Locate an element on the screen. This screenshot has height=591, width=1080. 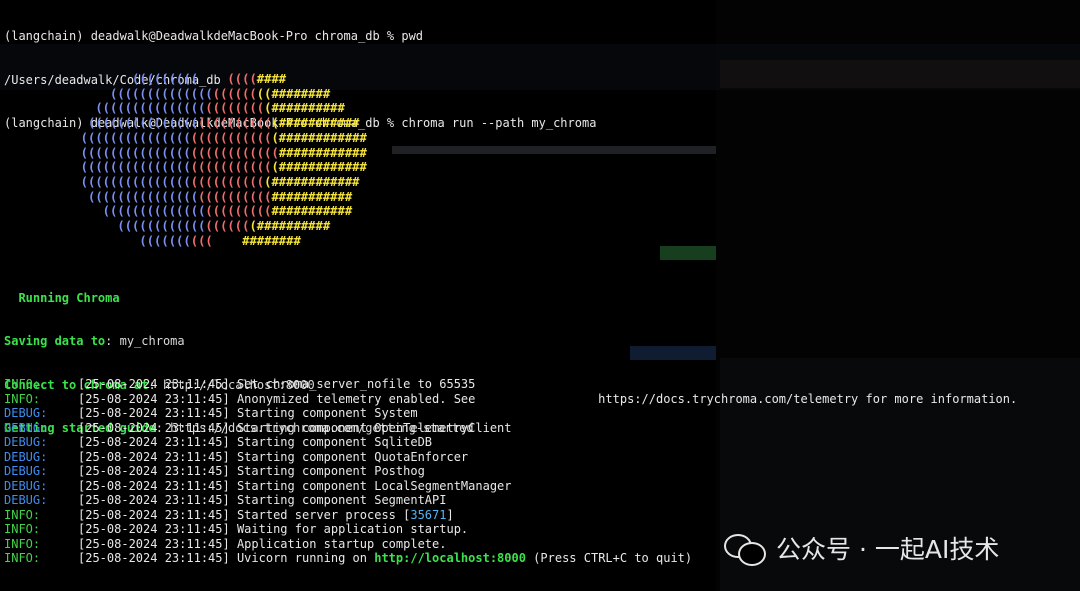
logo-row: ((((((((( ((((#### is located at coordinates (216, 79).